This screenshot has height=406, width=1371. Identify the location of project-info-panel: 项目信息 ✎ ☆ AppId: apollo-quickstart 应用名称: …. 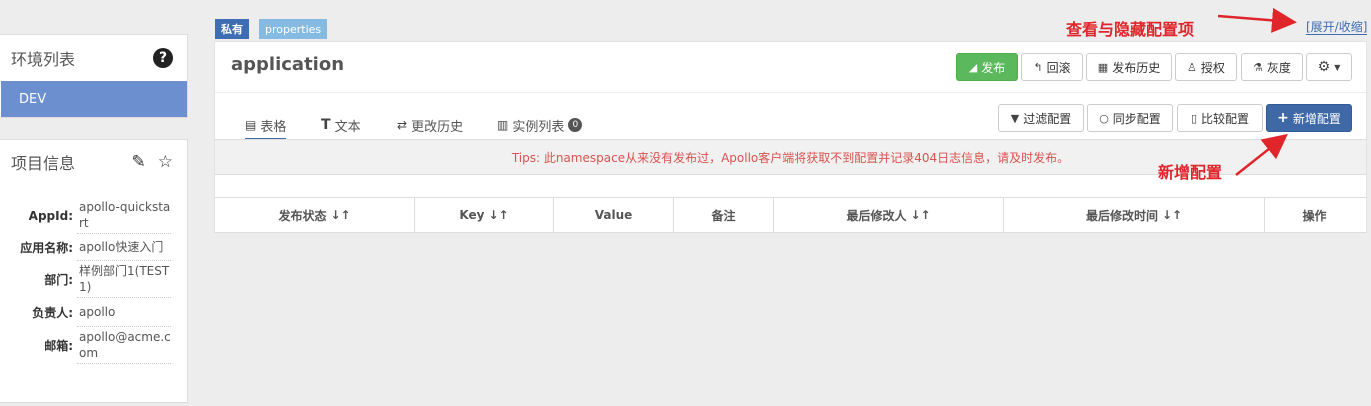
(94, 271).